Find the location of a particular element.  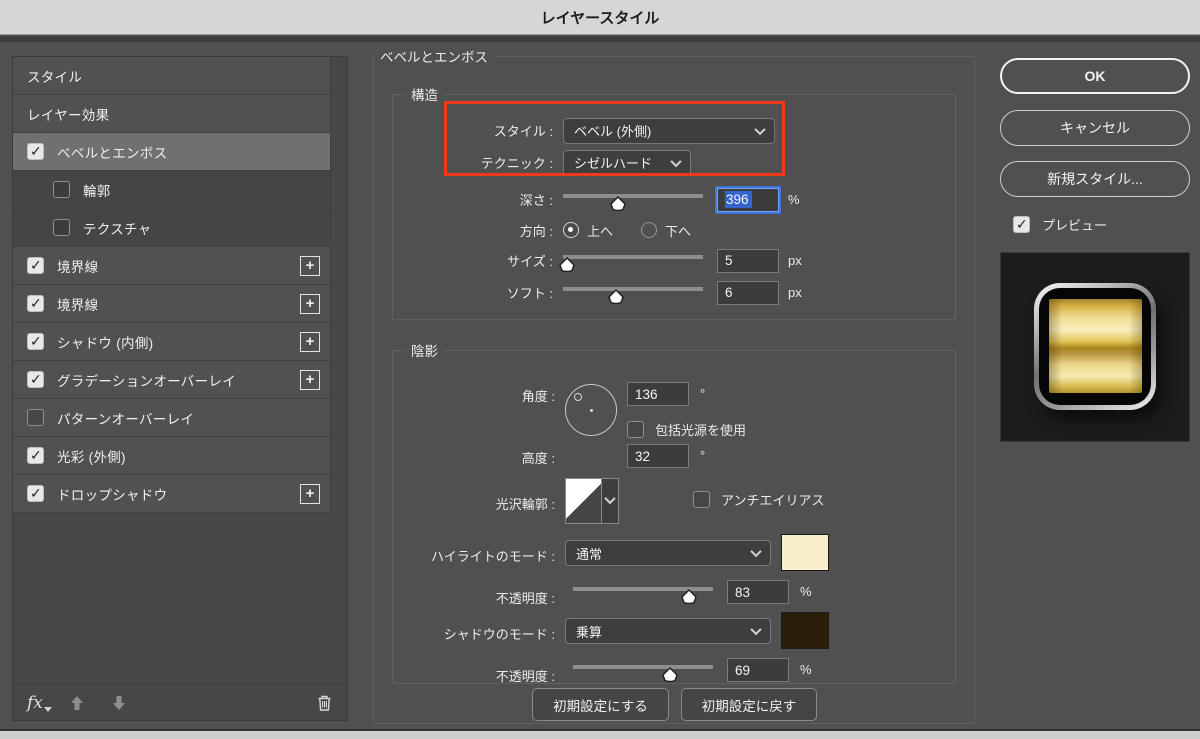

sidebar-item-texture: テクスチャ is located at coordinates (171, 228).